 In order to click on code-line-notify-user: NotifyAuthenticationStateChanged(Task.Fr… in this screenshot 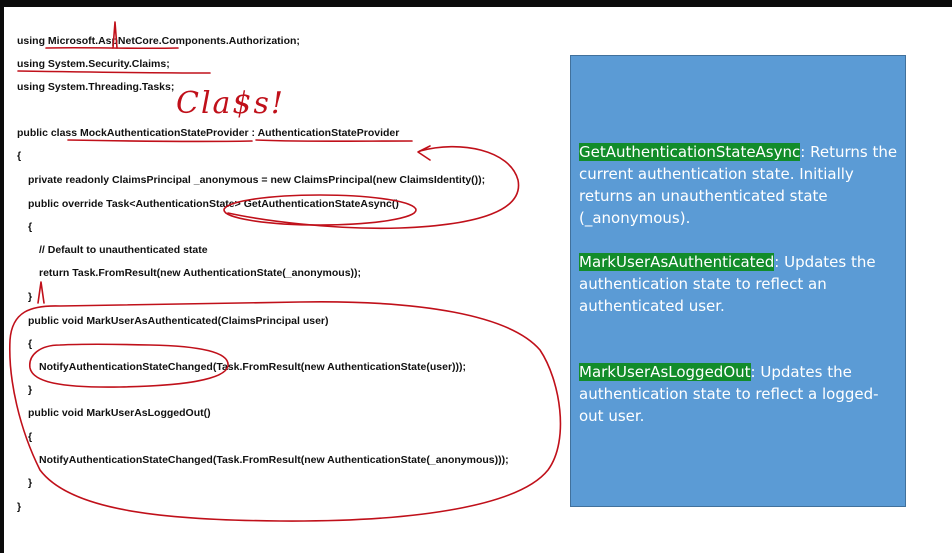, I will do `click(253, 367)`.